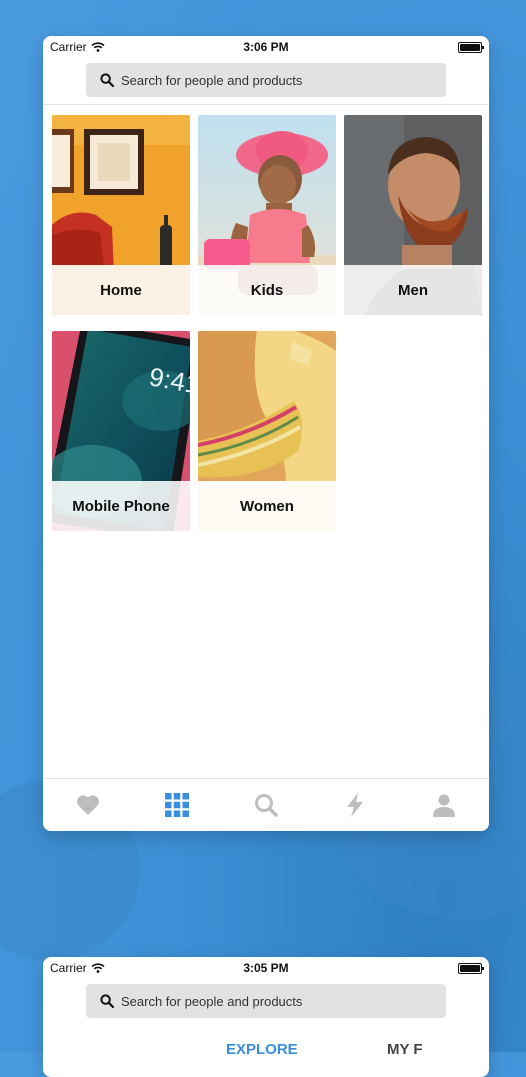 The width and height of the screenshot is (526, 1077). I want to click on heart-icon, so click(88, 805).